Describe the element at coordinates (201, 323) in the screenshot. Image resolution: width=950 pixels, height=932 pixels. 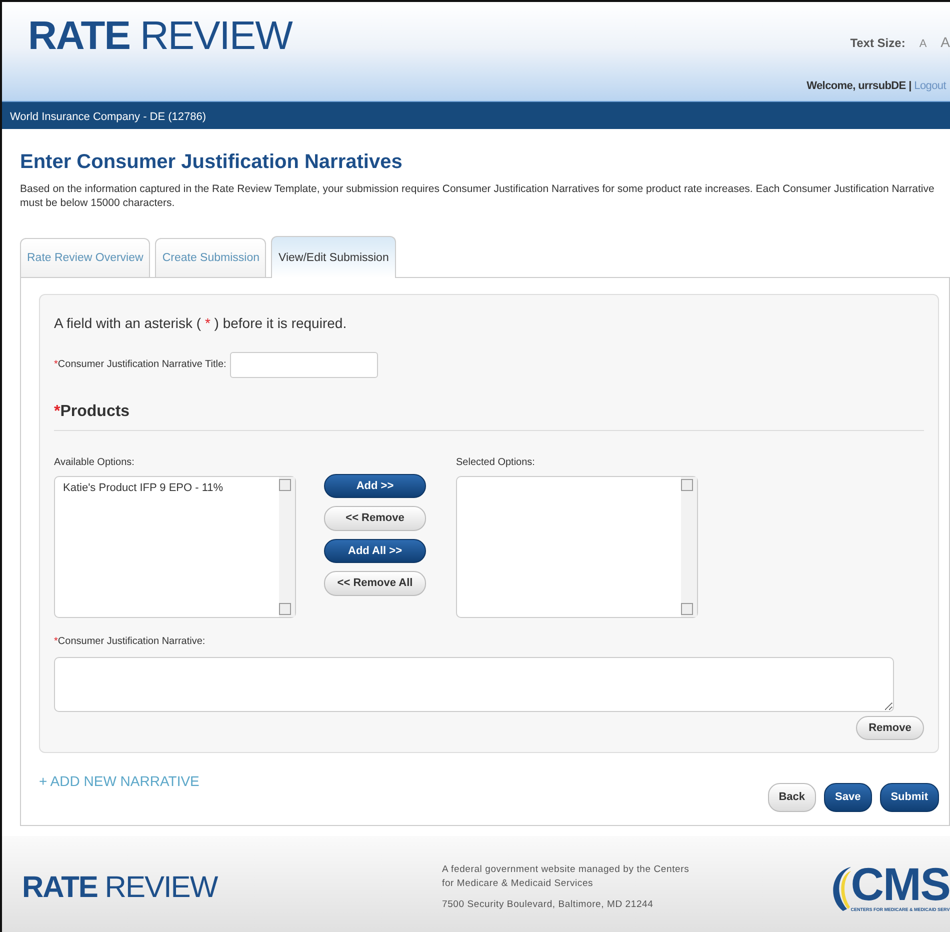
I see `required-note: A field with an asterisk ( * ) before it is required.` at that location.